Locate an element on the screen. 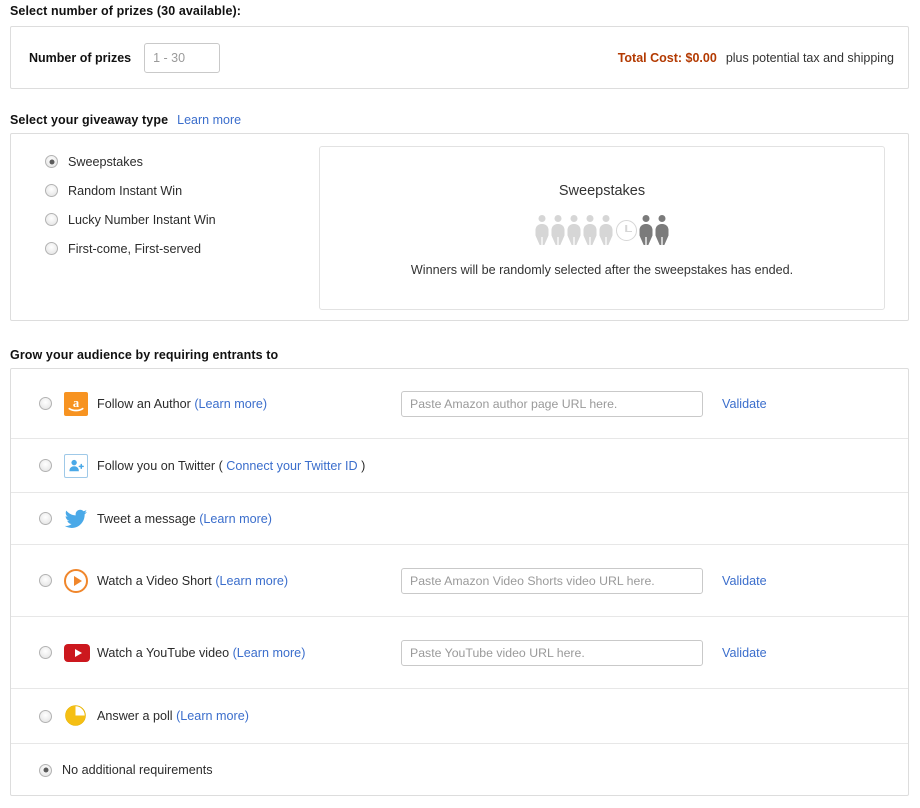 The height and width of the screenshot is (808, 920). number-of-prizes-label: Number of prizes is located at coordinates (80, 57).